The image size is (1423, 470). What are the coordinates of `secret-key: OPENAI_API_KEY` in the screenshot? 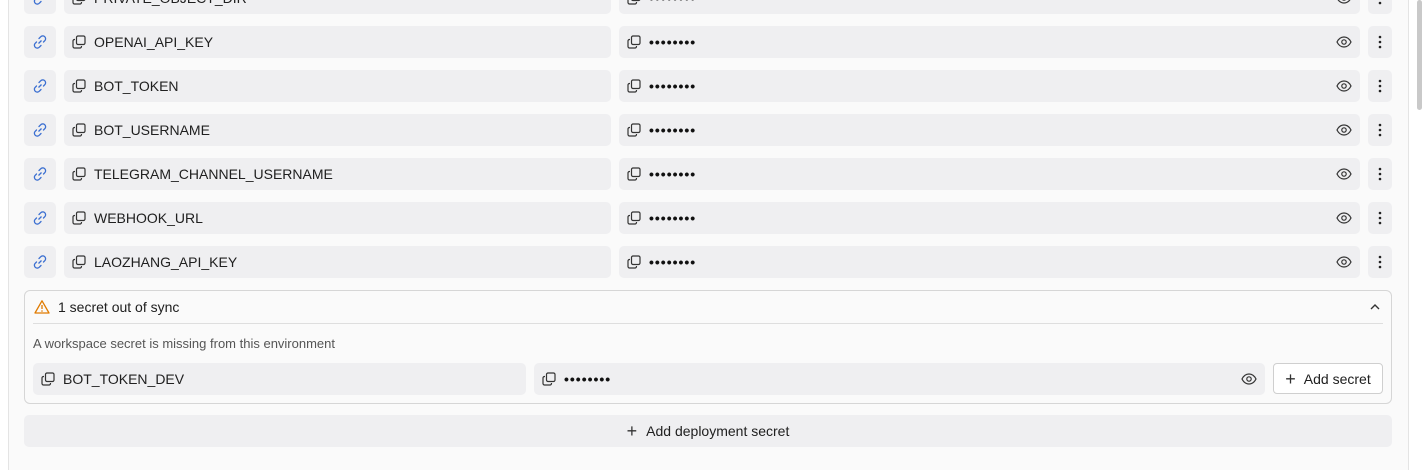 It's located at (153, 42).